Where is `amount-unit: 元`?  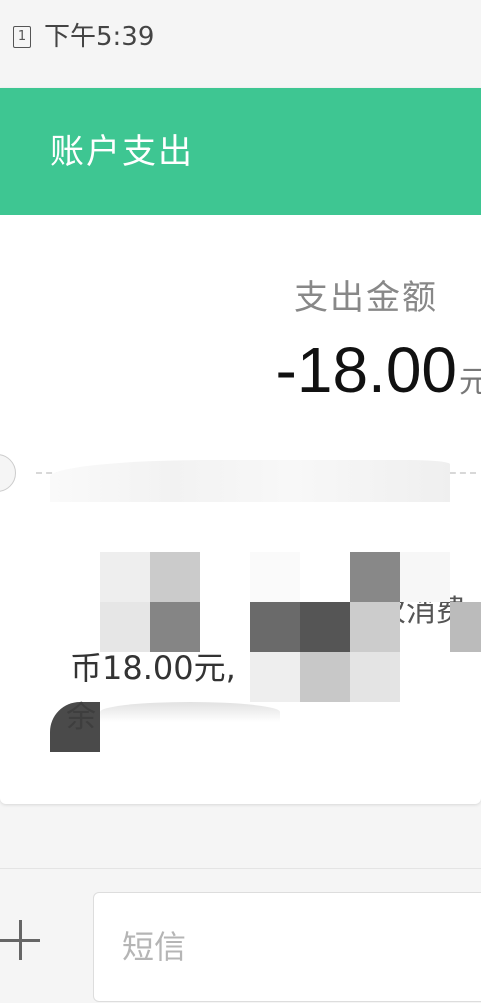 amount-unit: 元 is located at coordinates (470, 382).